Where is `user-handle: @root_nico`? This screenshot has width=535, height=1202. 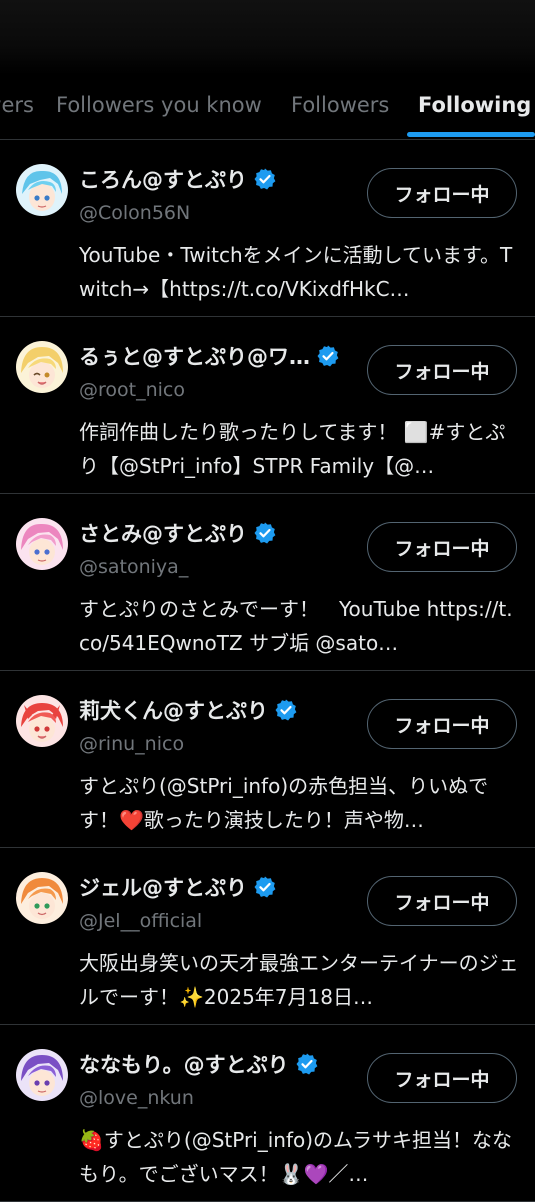 user-handle: @root_nico is located at coordinates (132, 390).